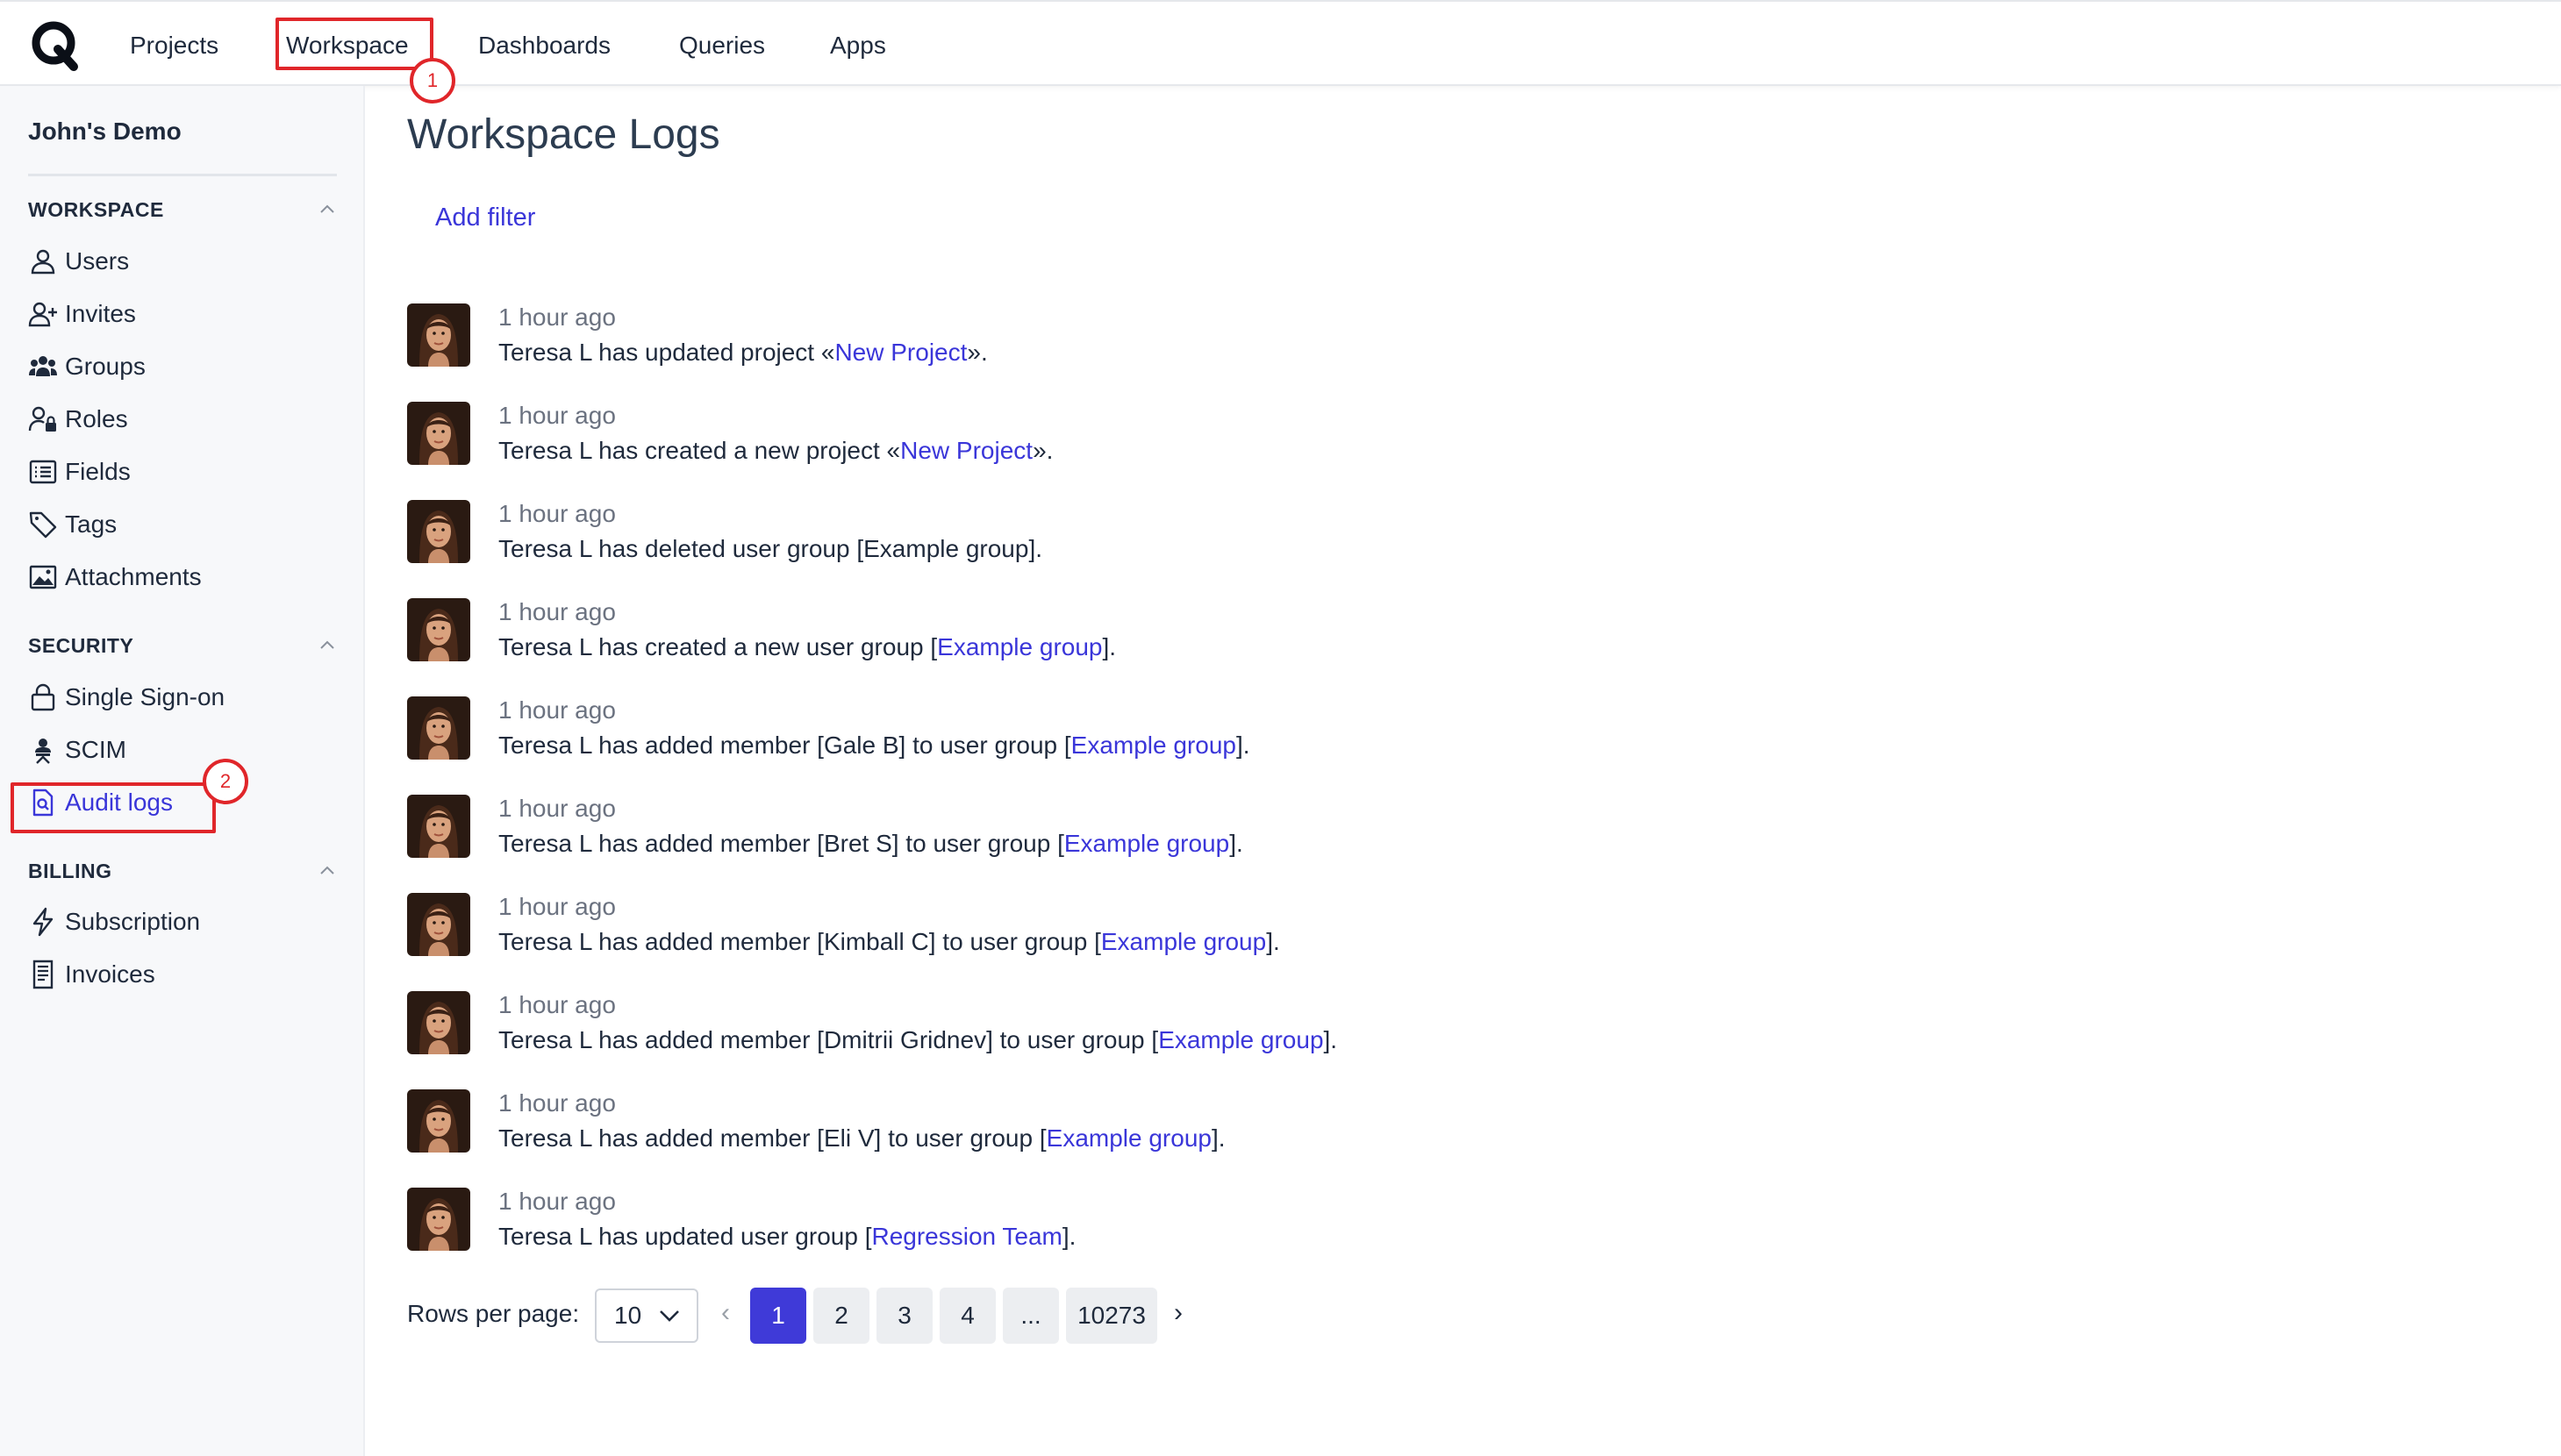  Describe the element at coordinates (72, 524) in the screenshot. I see `sidebar-item-tags: Tags` at that location.